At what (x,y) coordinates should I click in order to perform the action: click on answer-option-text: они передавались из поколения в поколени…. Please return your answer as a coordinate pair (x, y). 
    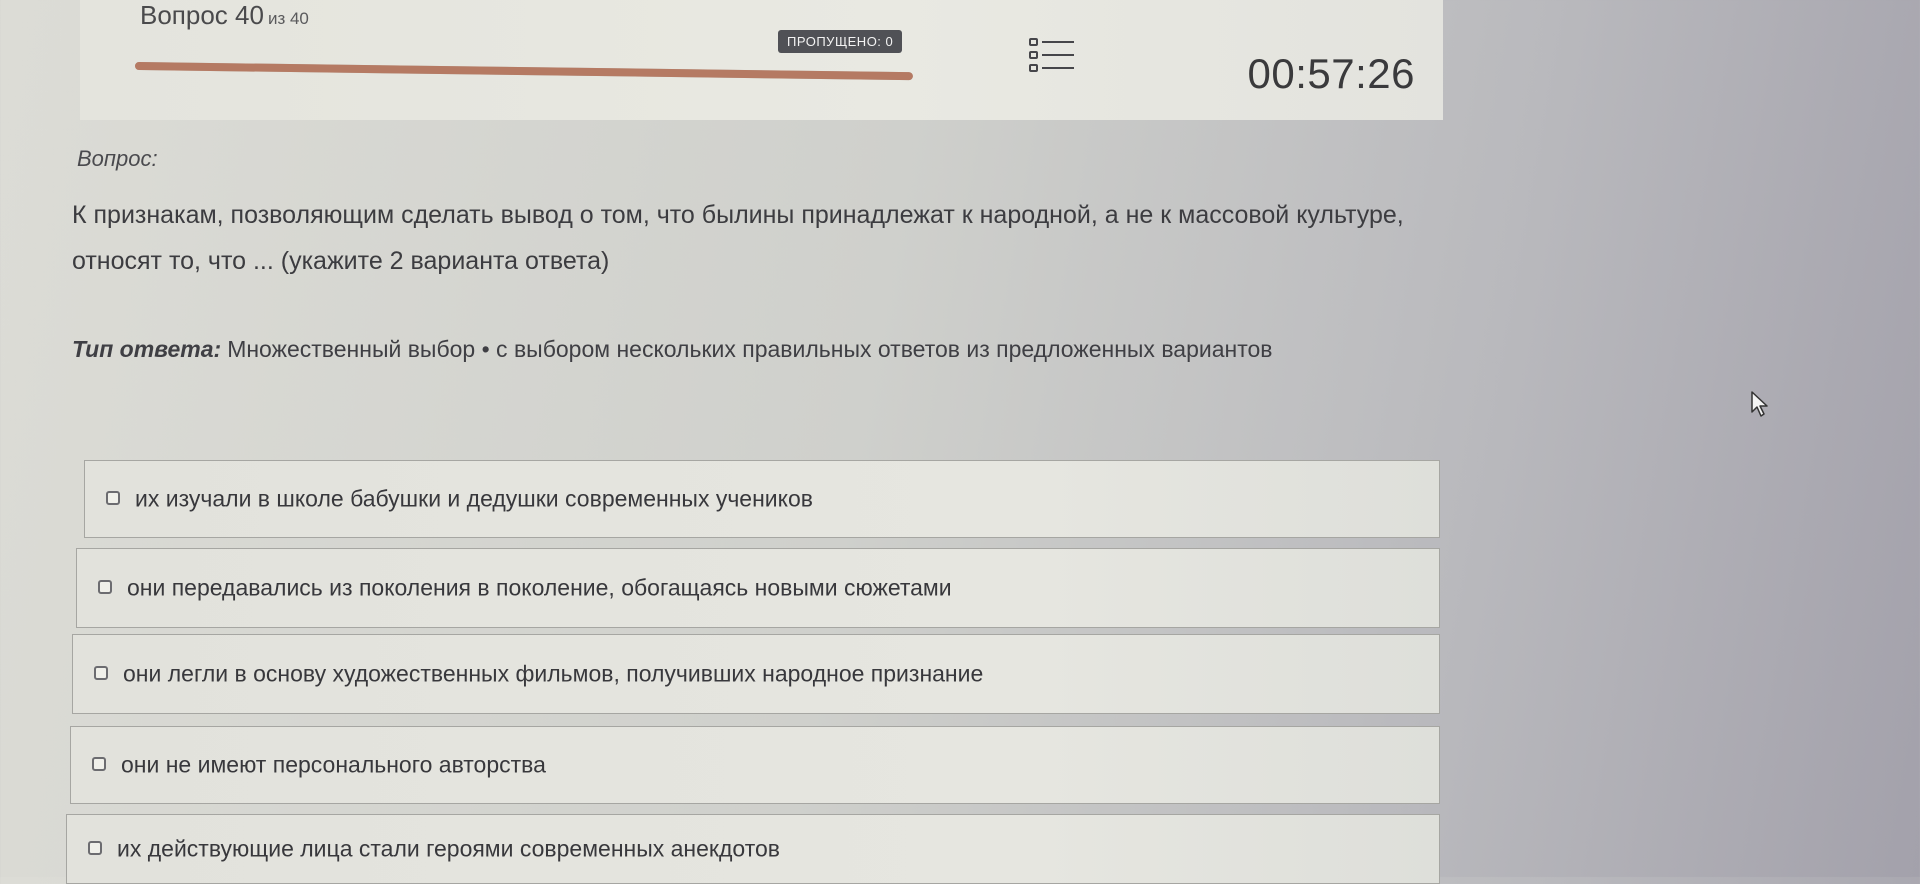
    Looking at the image, I should click on (539, 587).